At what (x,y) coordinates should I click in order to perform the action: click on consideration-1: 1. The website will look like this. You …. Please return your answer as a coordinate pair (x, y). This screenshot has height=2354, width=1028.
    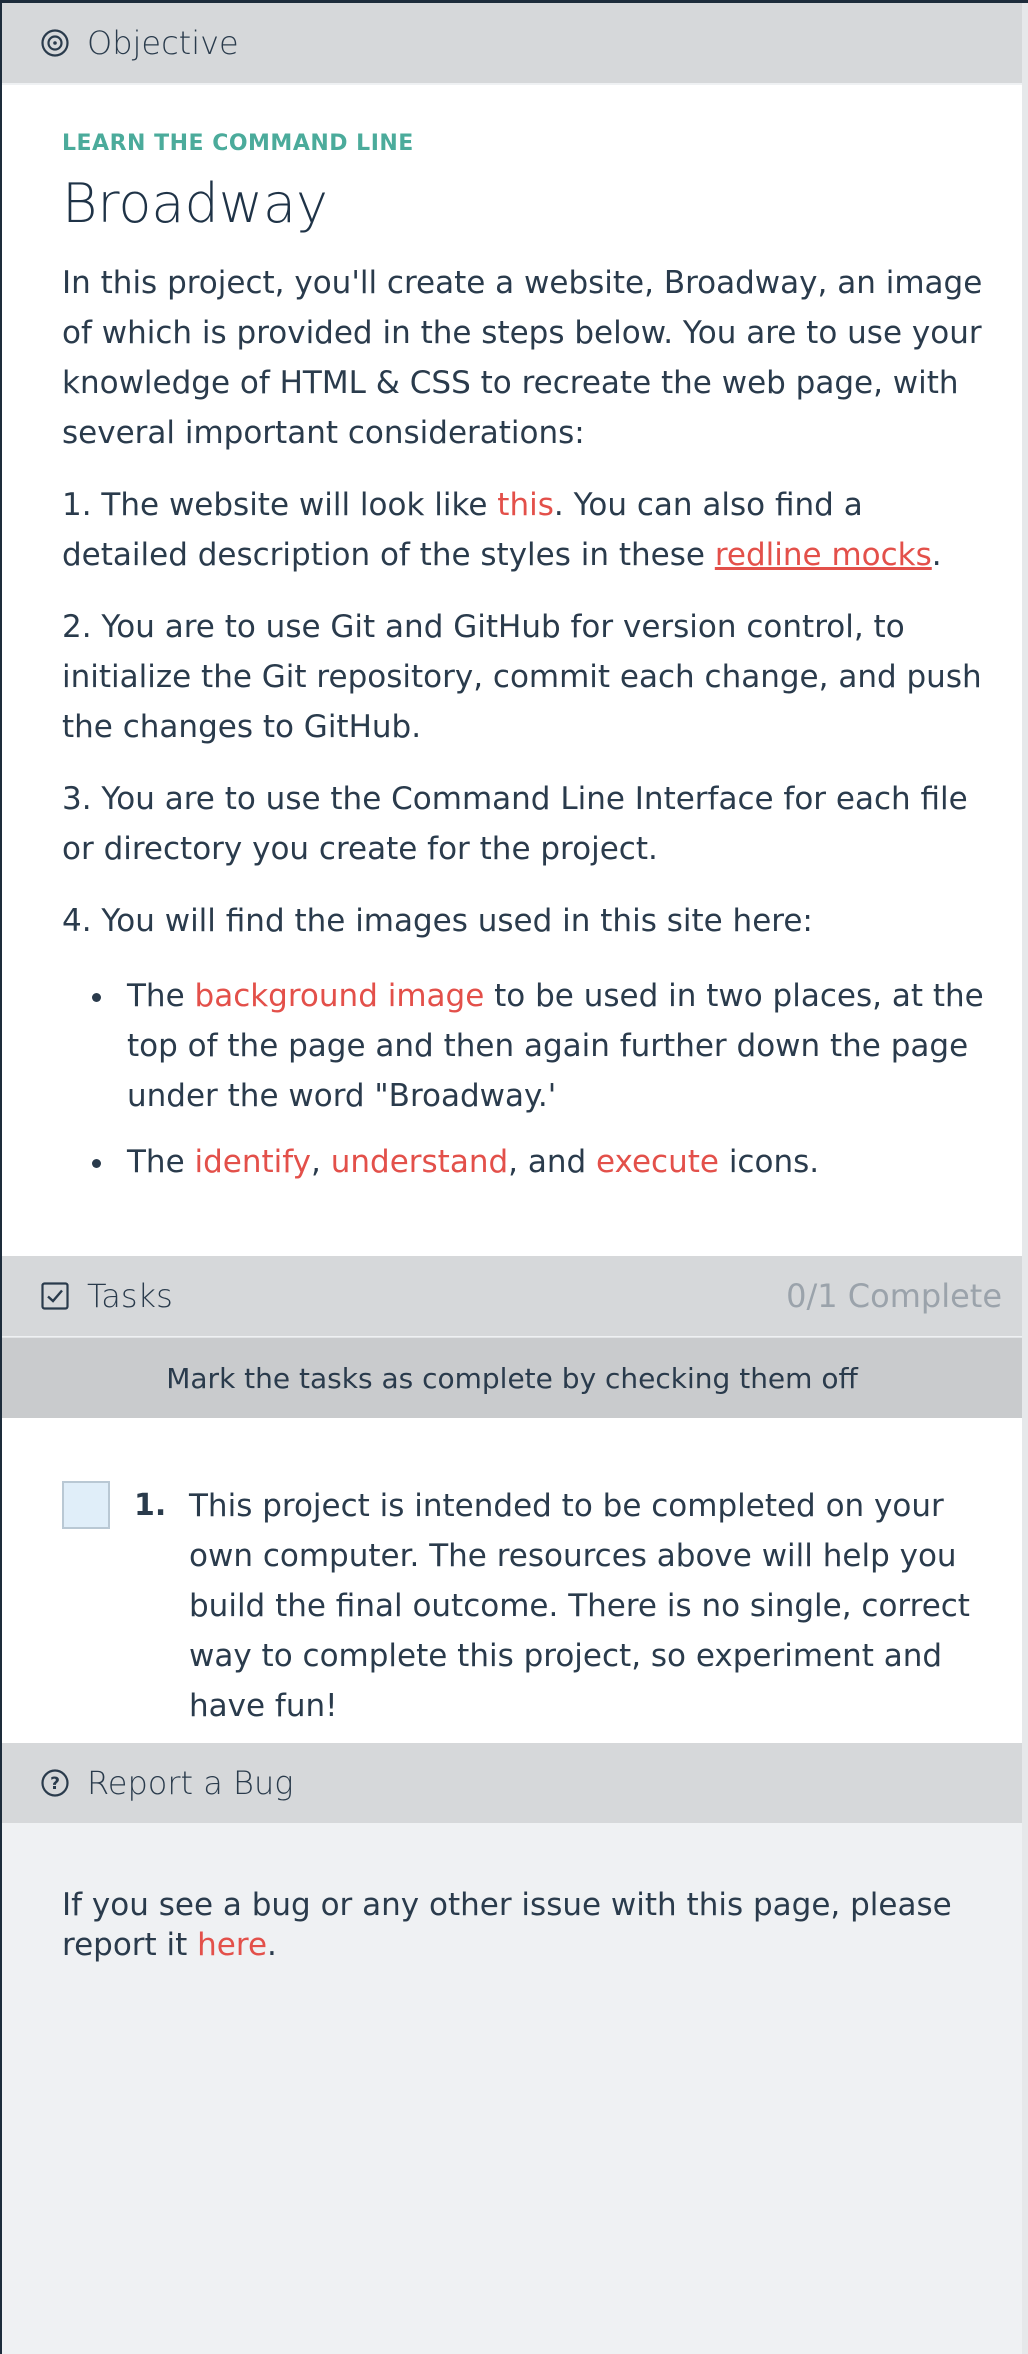
    Looking at the image, I should click on (527, 530).